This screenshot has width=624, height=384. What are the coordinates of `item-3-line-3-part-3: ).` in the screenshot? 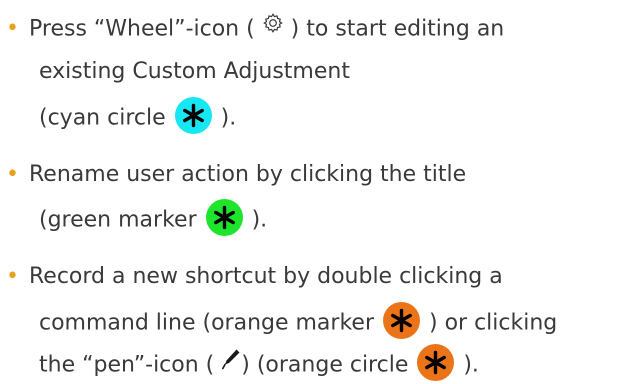 It's located at (467, 365).